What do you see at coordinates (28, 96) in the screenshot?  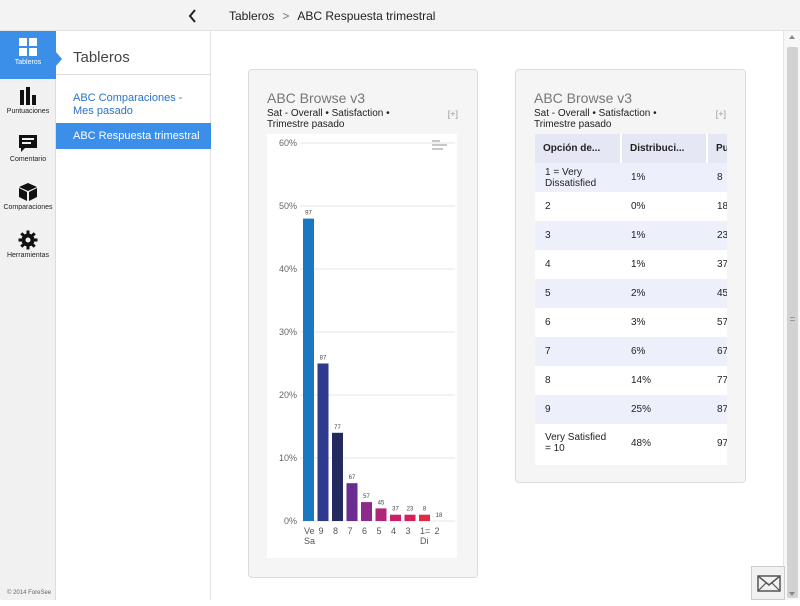 I see `bar-chart-icon` at bounding box center [28, 96].